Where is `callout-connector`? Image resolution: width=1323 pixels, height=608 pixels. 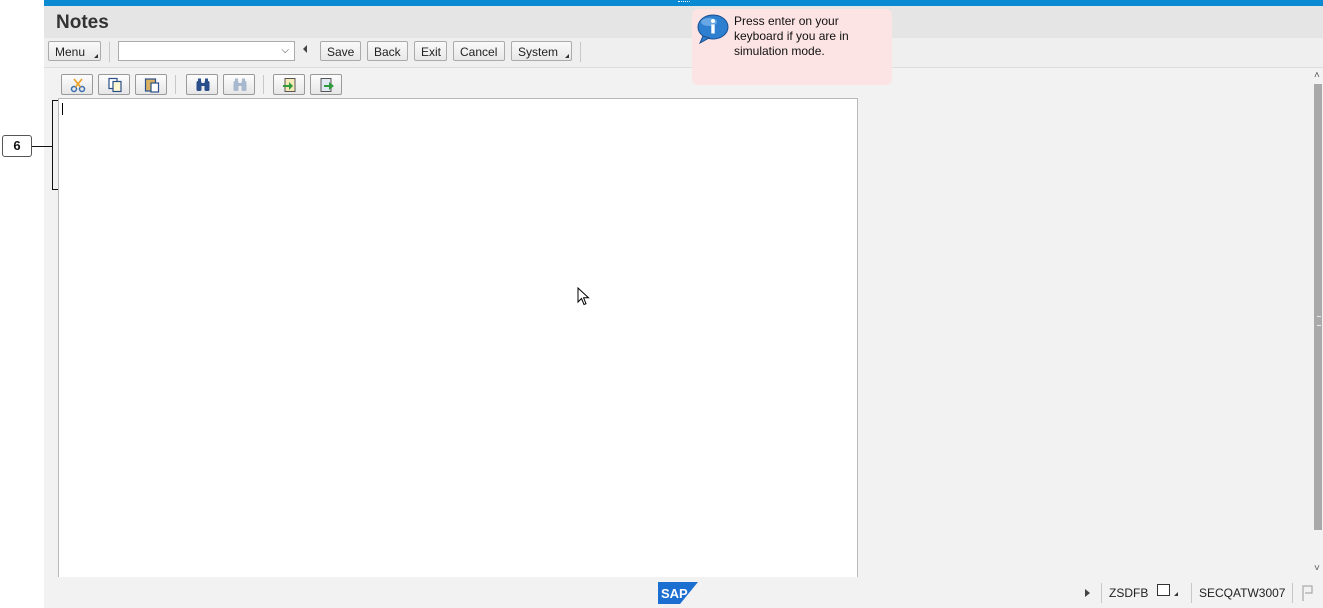
callout-connector is located at coordinates (42, 146).